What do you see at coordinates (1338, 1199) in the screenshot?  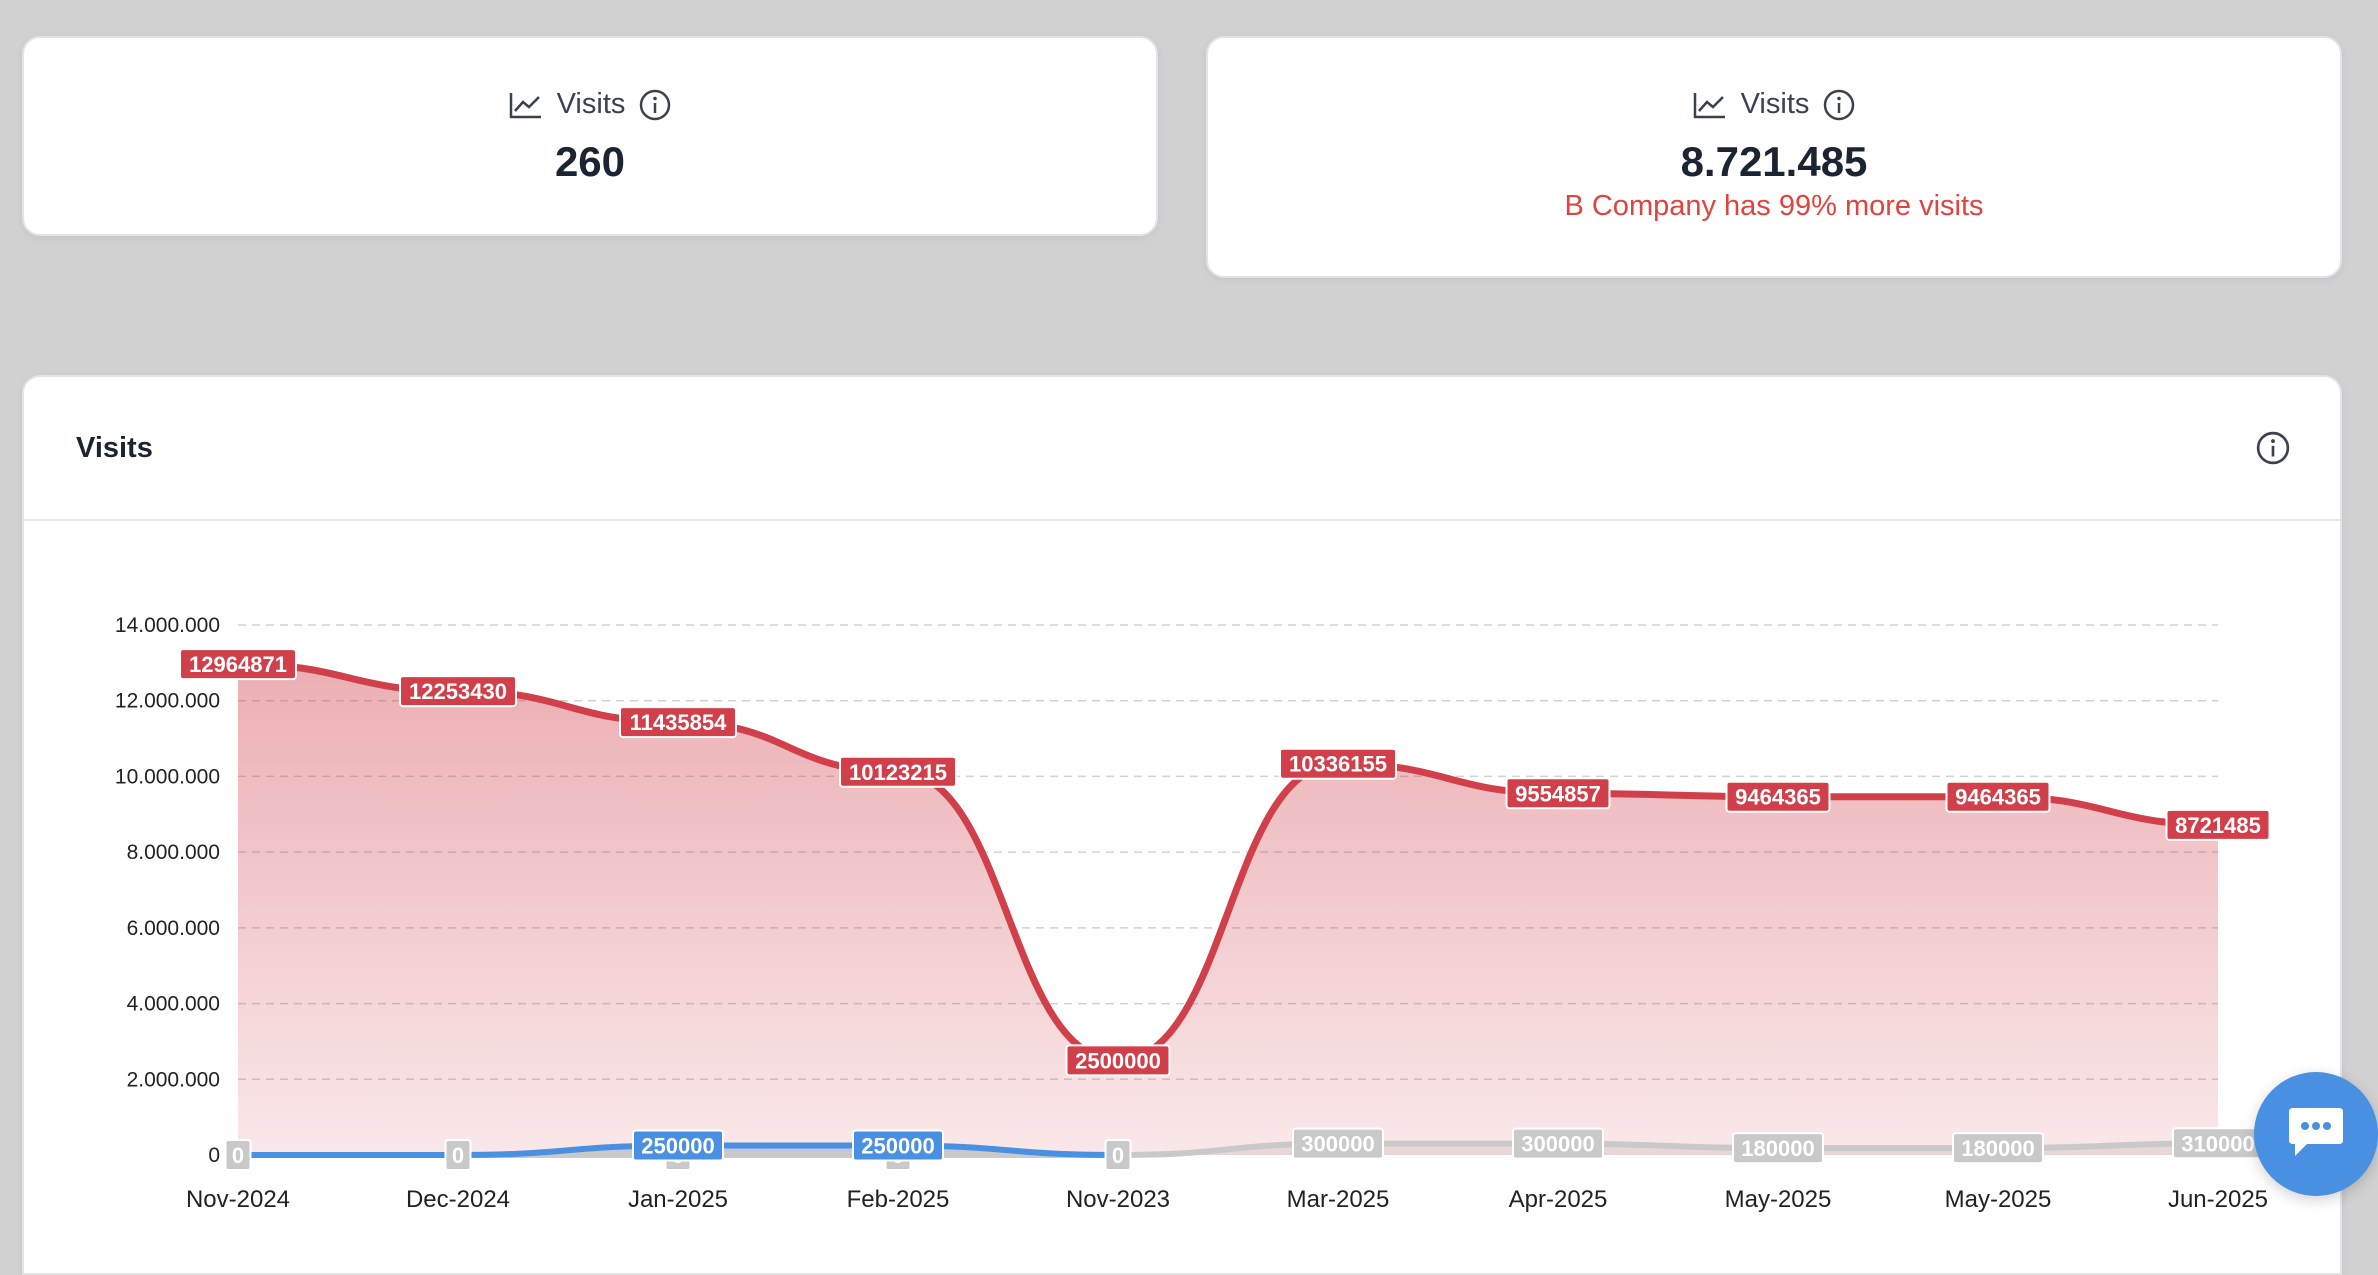 I see `x-tick-label: Mar-2025` at bounding box center [1338, 1199].